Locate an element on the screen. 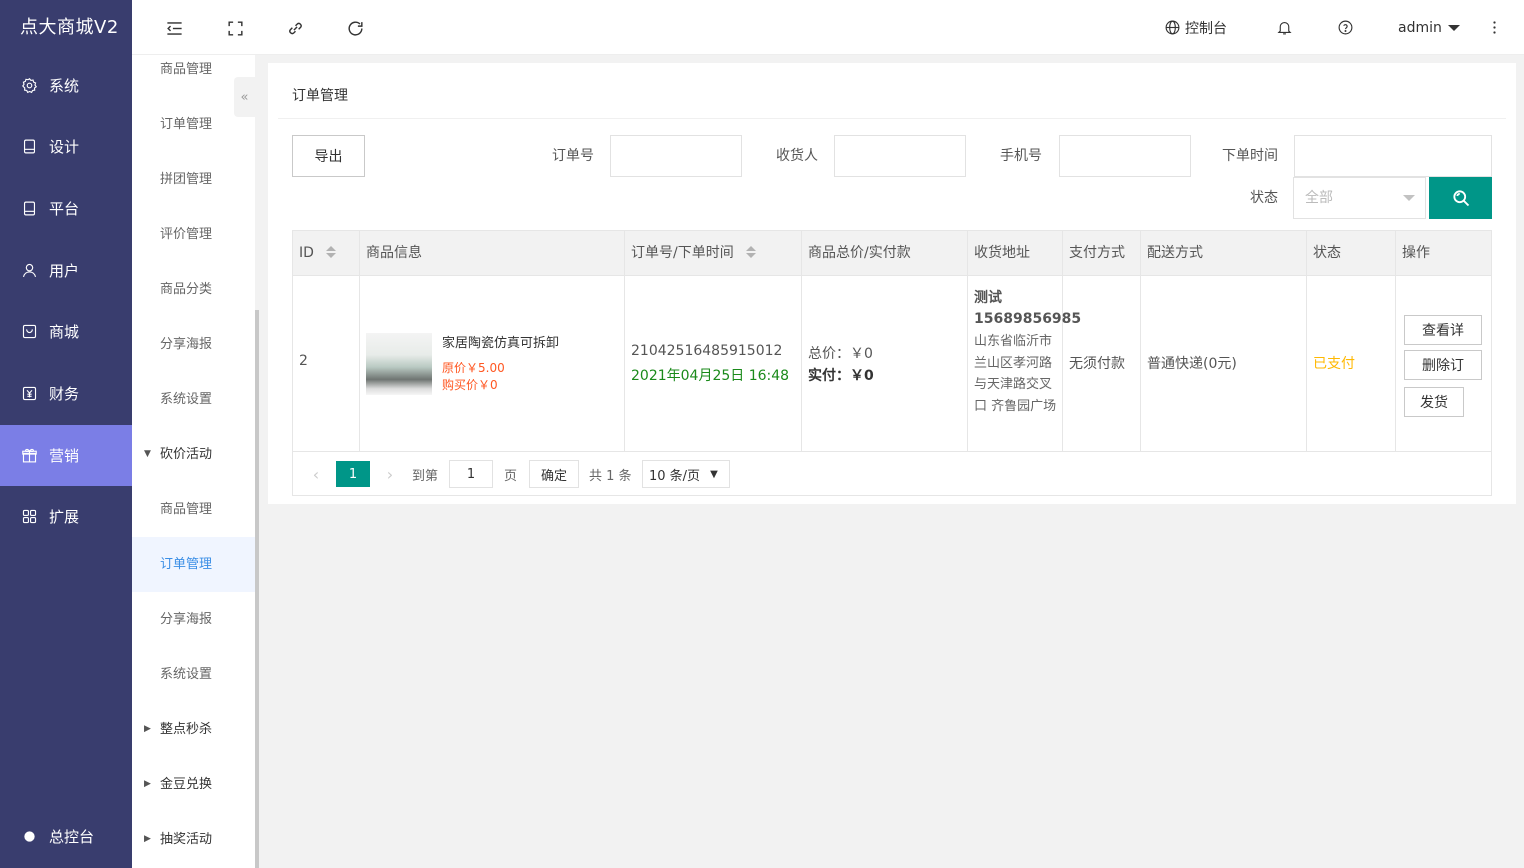 This screenshot has height=868, width=1524. sidebar-item-extend: 扩展 is located at coordinates (66, 516).